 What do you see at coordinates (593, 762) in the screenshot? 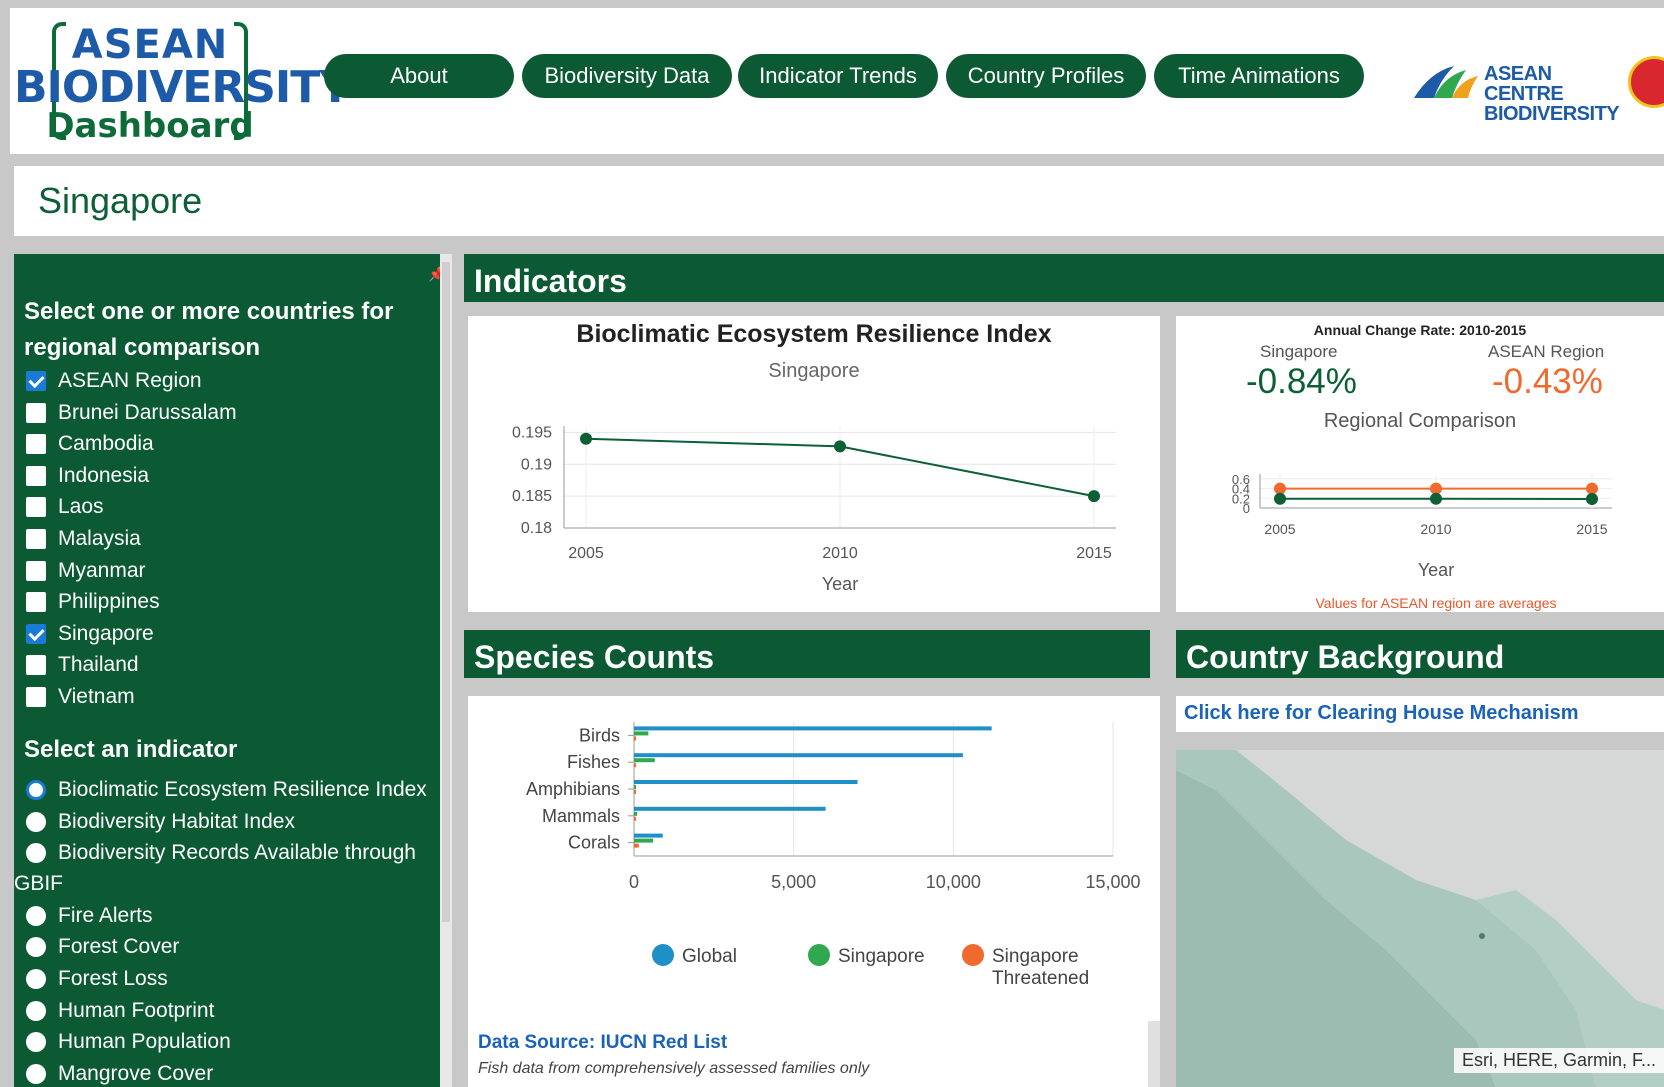
I see `category-label: Fishes` at bounding box center [593, 762].